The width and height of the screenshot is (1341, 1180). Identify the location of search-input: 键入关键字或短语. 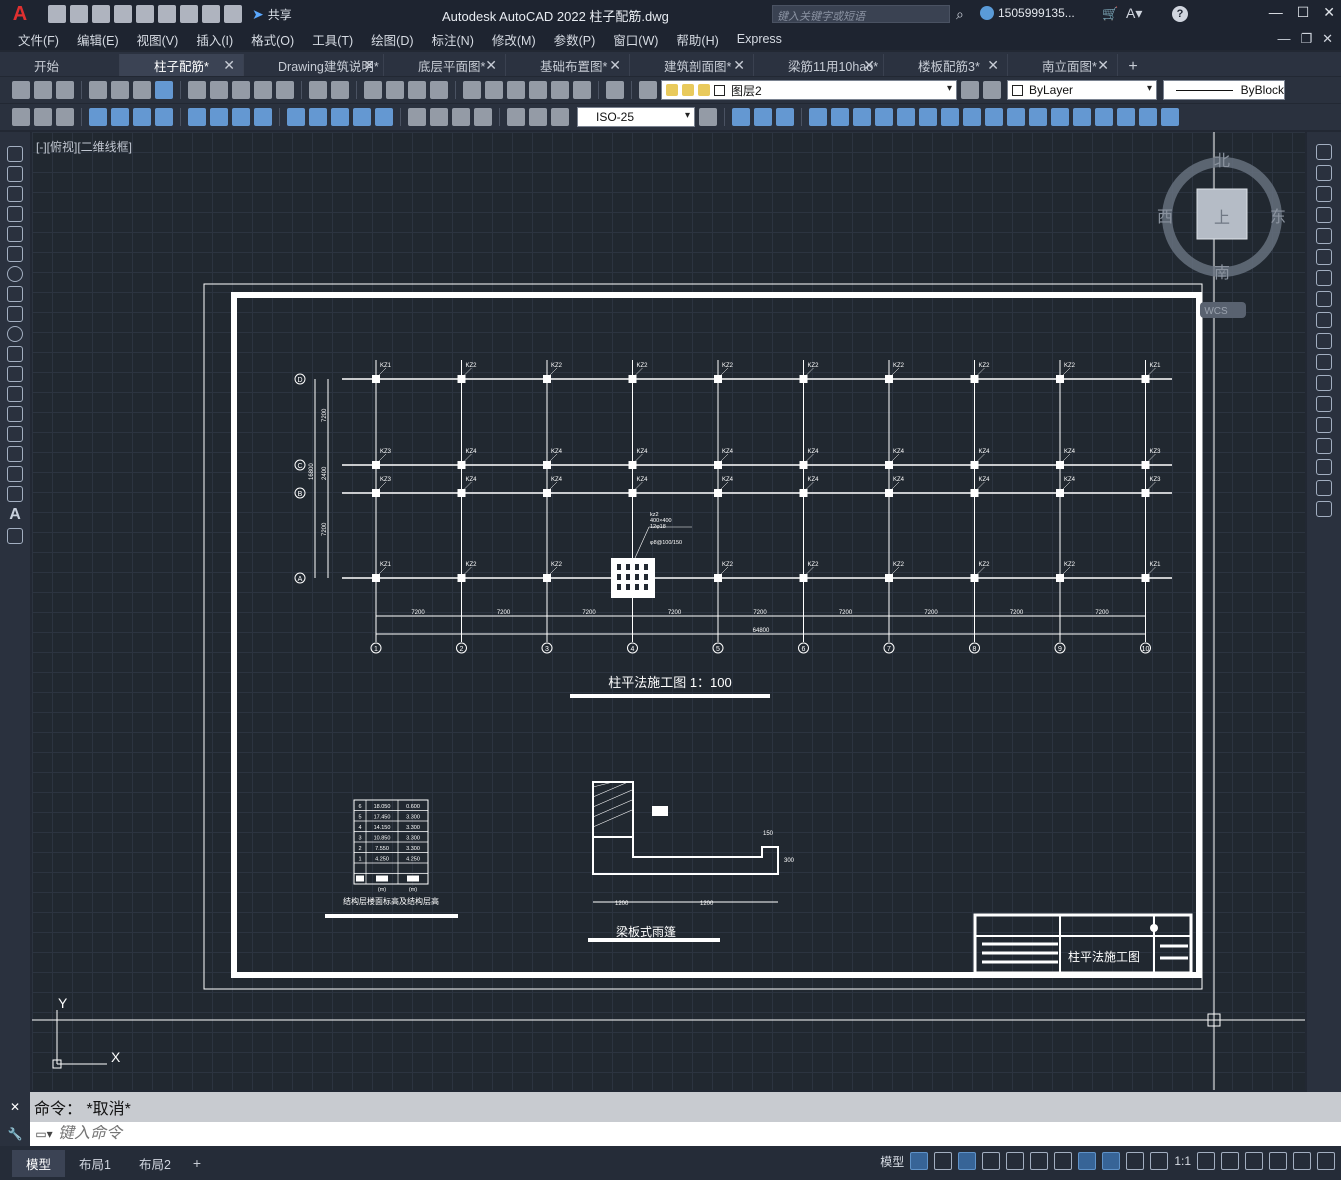
(861, 14).